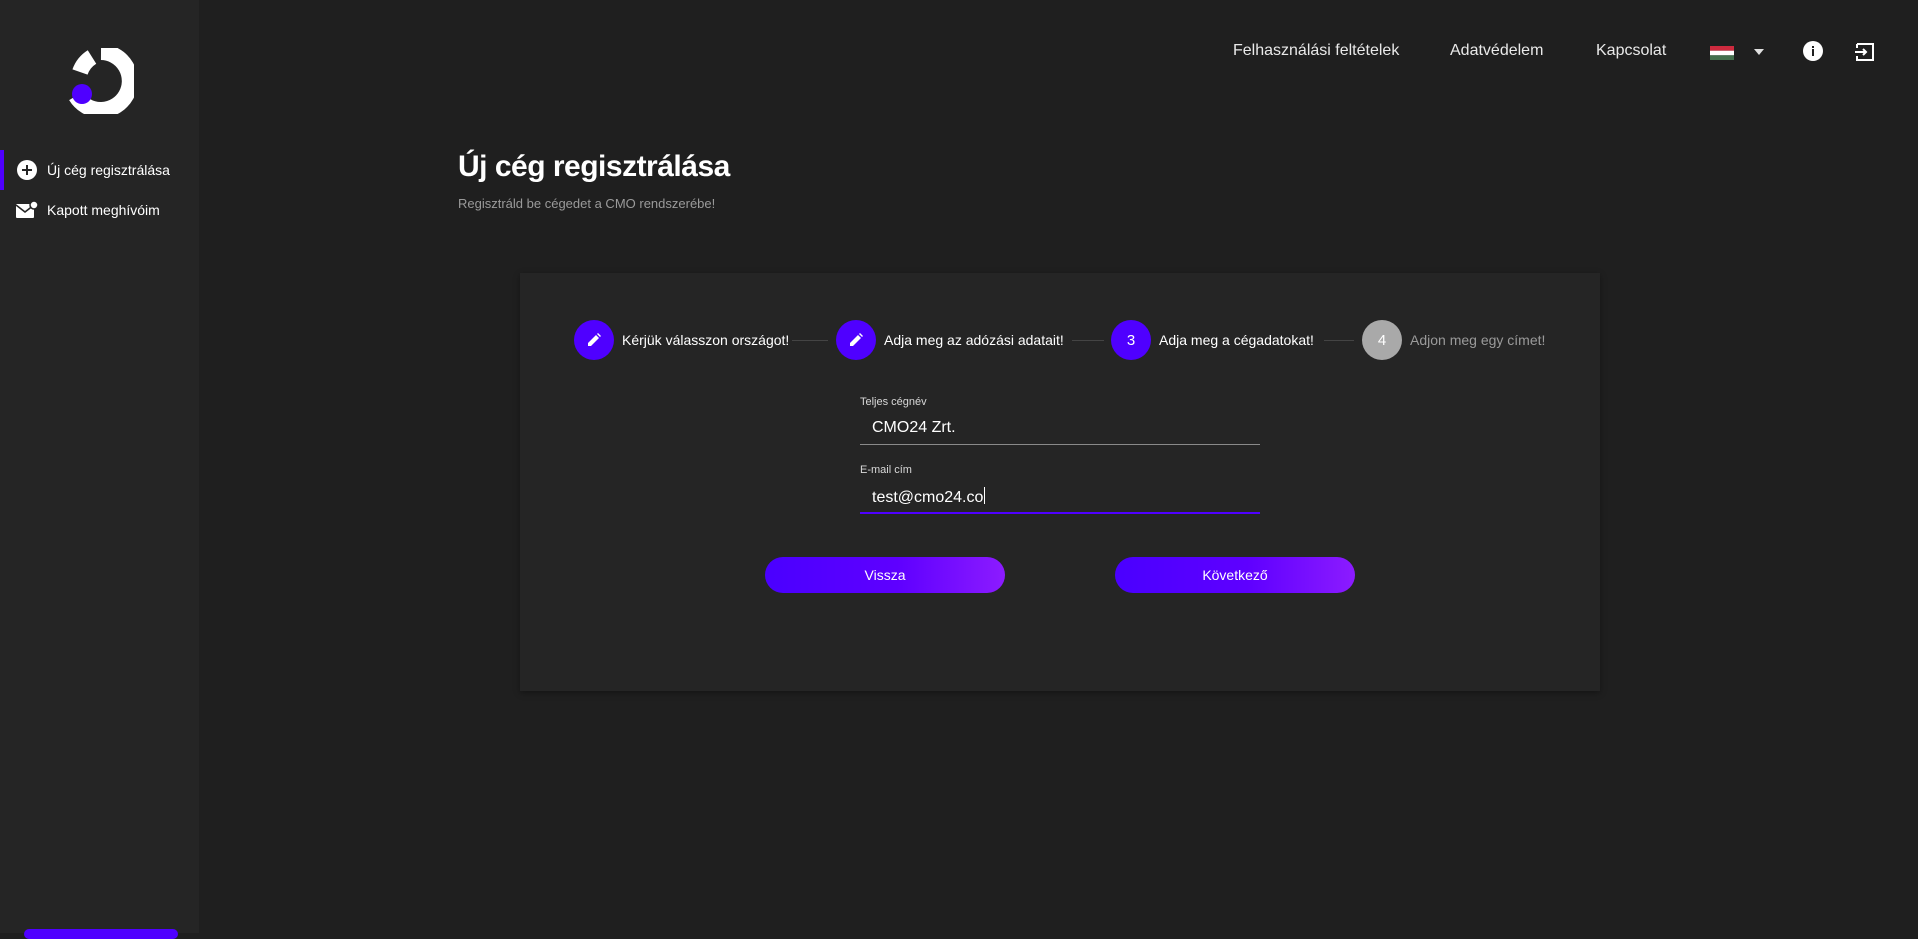 This screenshot has height=939, width=1918. I want to click on email-label: E-mail cím, so click(886, 470).